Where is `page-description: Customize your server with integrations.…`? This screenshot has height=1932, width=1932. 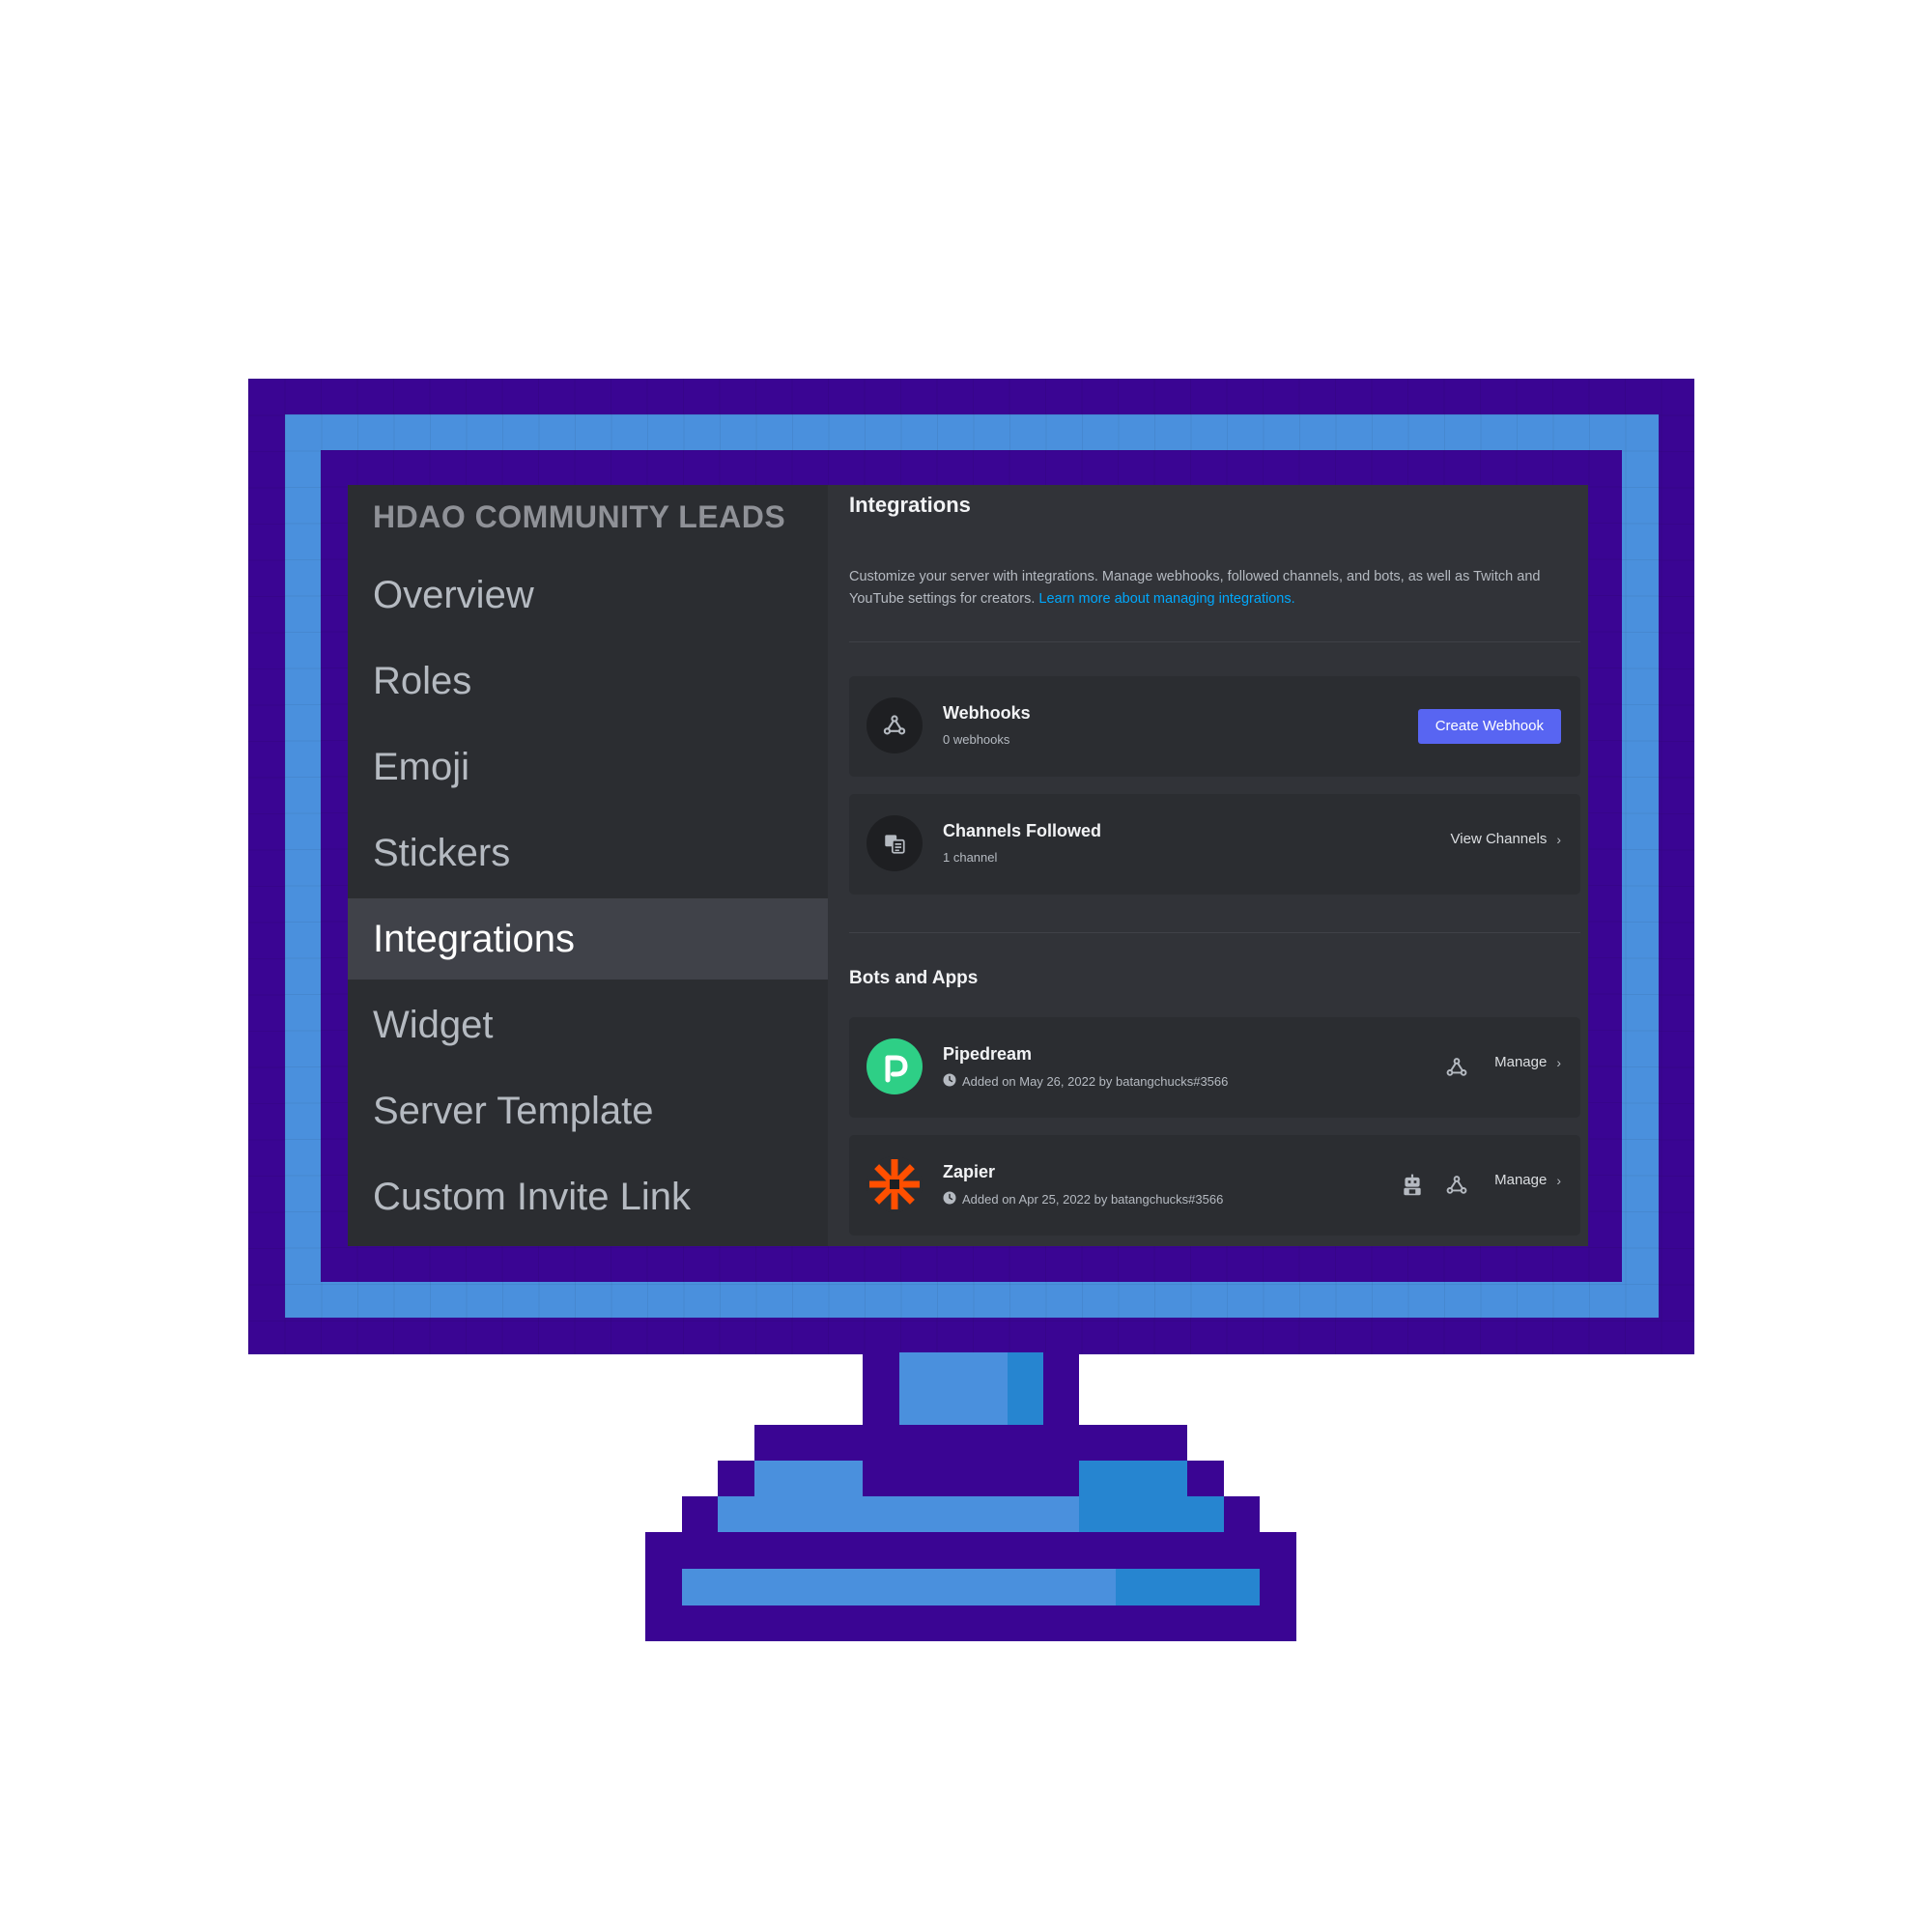 page-description: Customize your server with integrations.… is located at coordinates (1216, 588).